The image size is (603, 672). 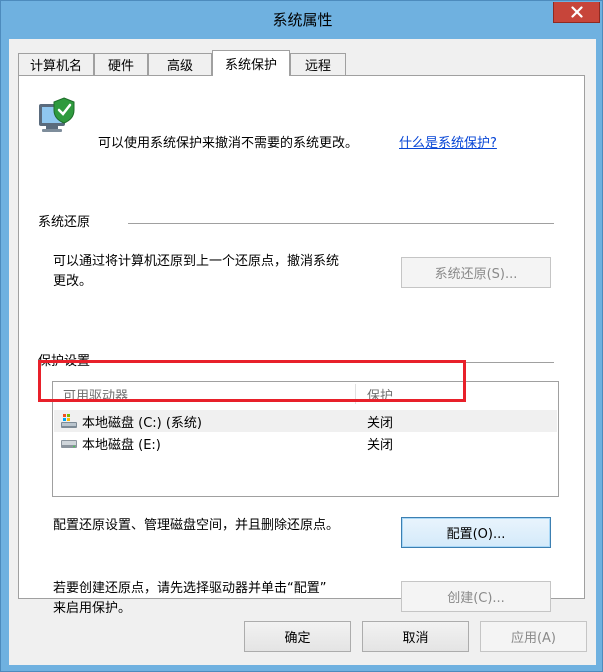 I want to click on ok-button: 确定, so click(x=297, y=636).